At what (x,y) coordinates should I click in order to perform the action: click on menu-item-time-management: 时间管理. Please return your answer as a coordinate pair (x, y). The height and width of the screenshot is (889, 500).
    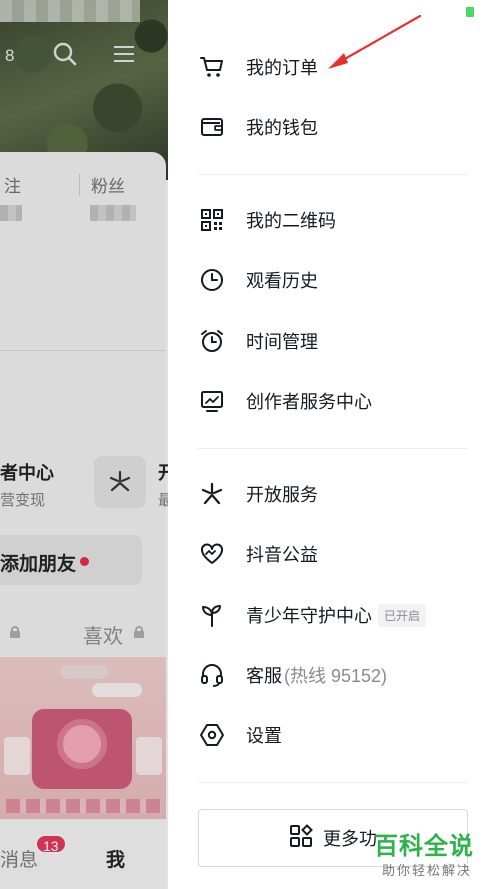
    Looking at the image, I should click on (333, 341).